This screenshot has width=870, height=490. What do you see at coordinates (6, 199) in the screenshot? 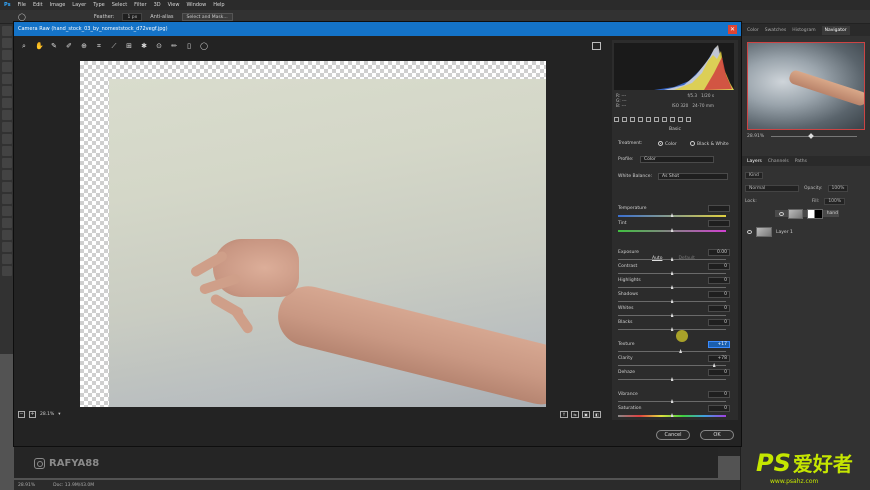
I see `dodge-tool-icon` at bounding box center [6, 199].